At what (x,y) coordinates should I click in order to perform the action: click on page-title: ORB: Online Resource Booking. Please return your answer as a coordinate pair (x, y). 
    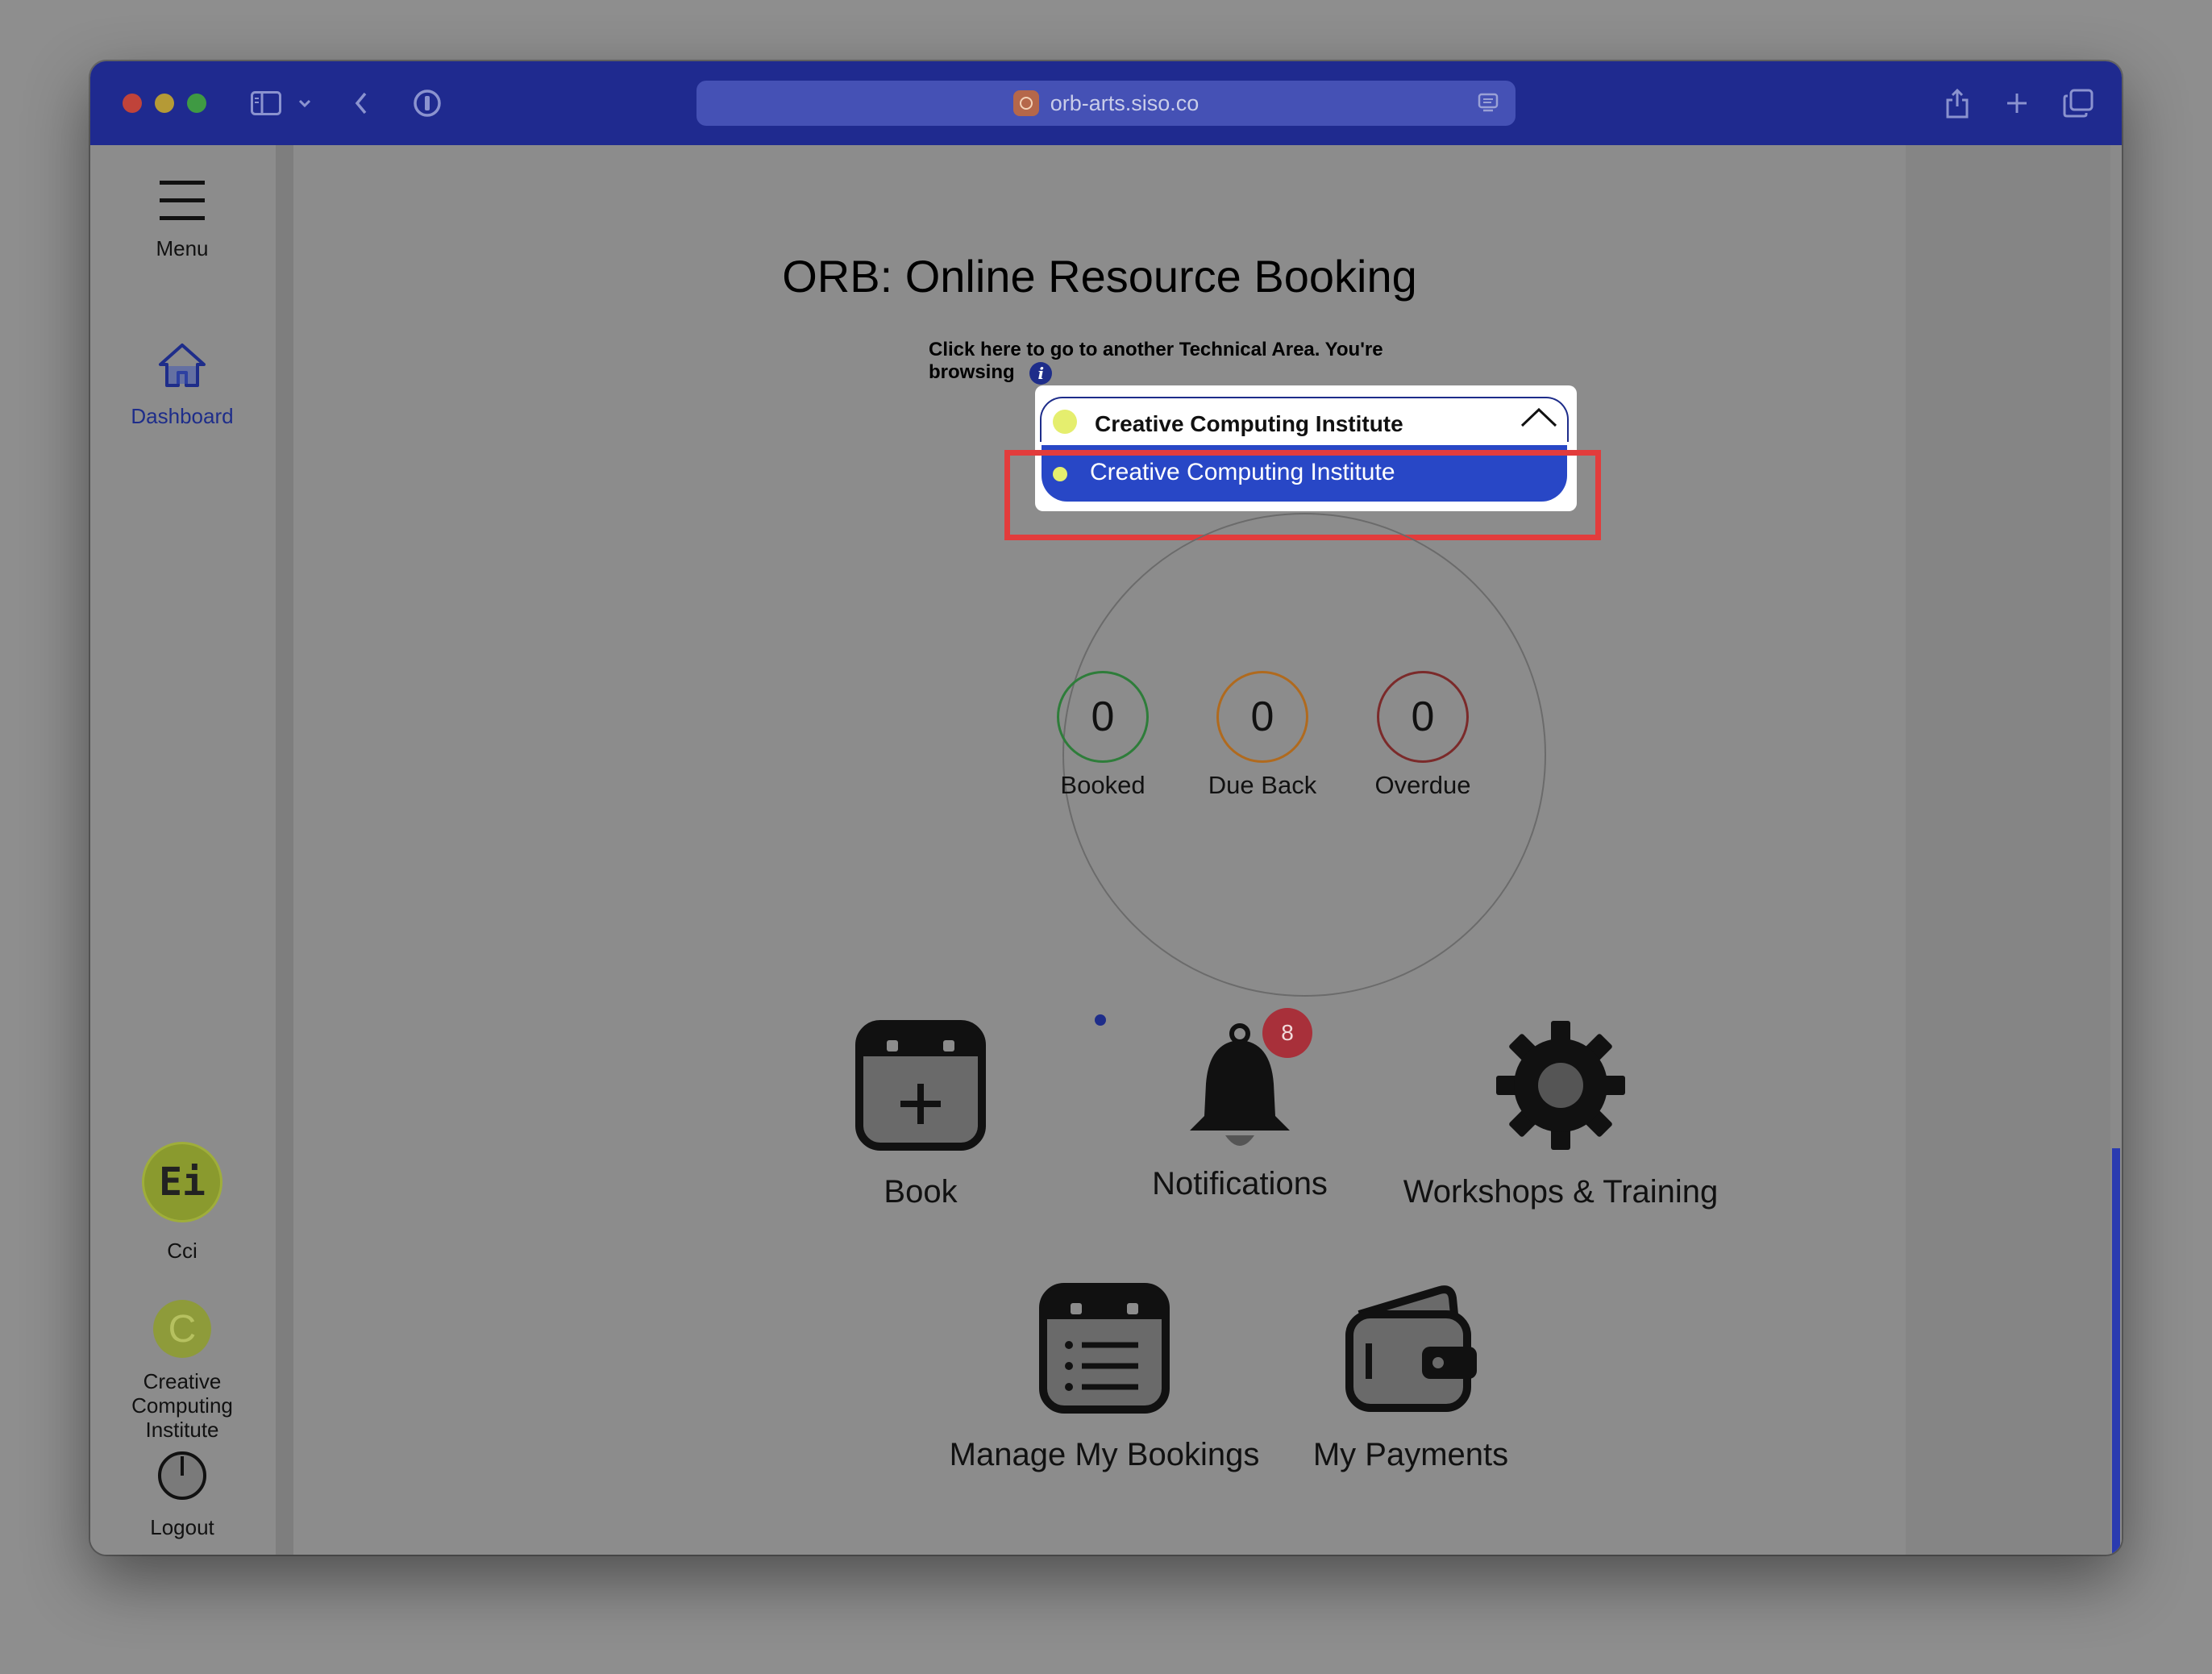
    Looking at the image, I should click on (1099, 276).